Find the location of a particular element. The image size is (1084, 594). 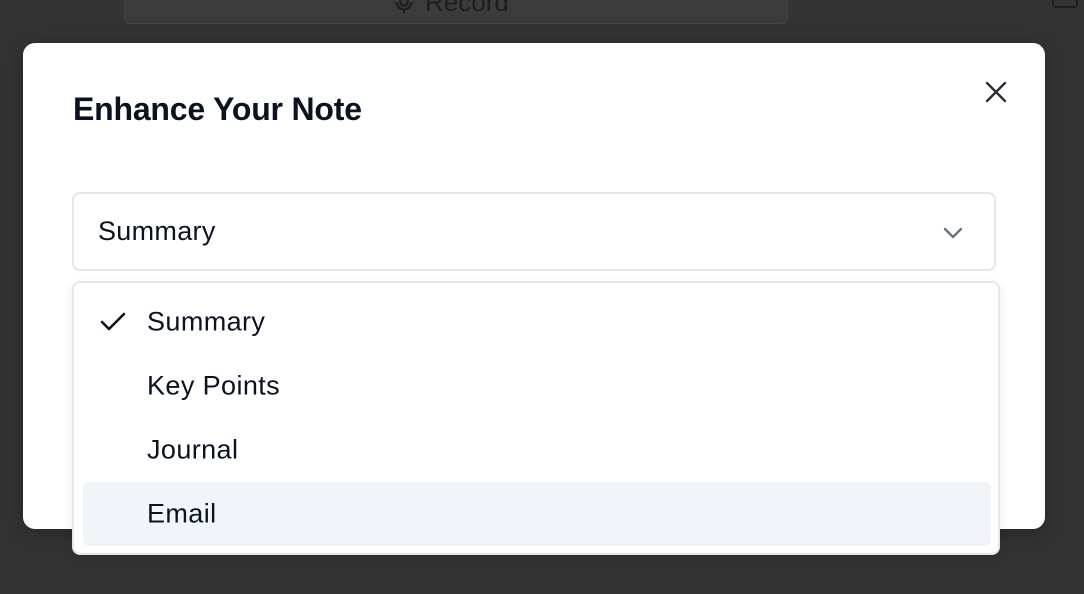

microphone-icon is located at coordinates (404, 6).